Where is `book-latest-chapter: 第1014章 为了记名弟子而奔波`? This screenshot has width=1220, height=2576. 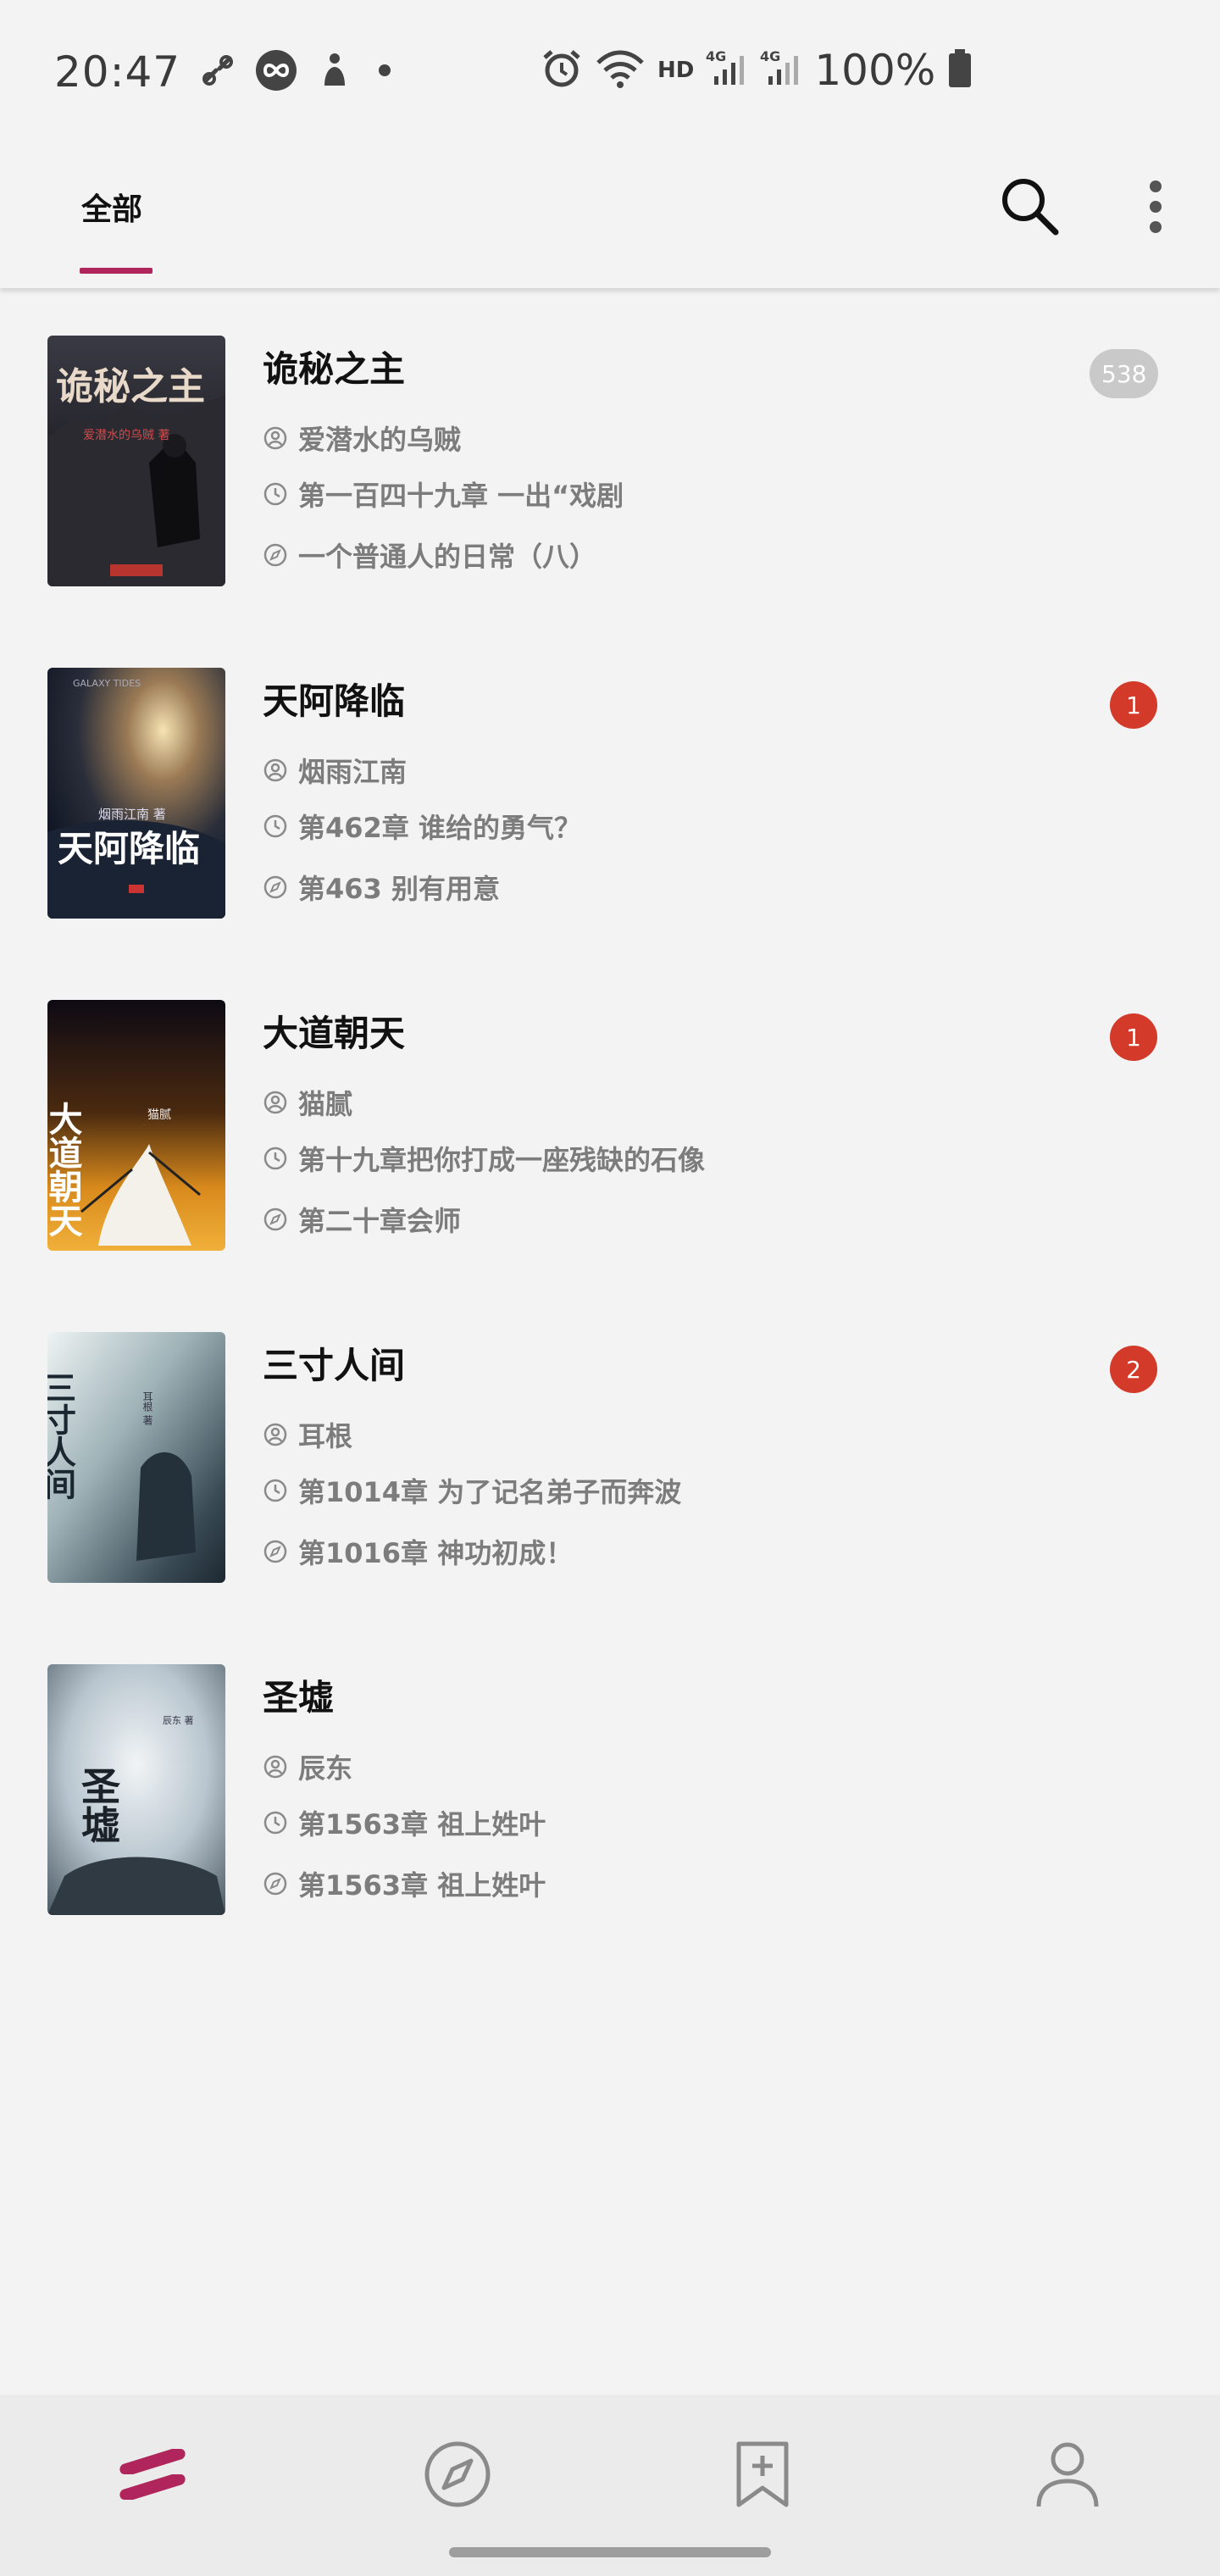
book-latest-chapter: 第1014章 为了记名弟子而奔波 is located at coordinates (472, 1490).